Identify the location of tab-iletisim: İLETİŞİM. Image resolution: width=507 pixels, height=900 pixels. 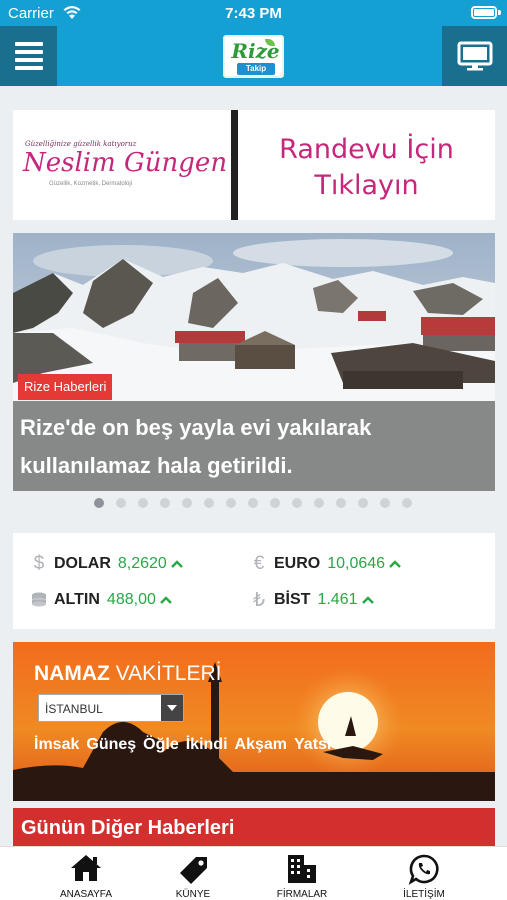
(424, 873).